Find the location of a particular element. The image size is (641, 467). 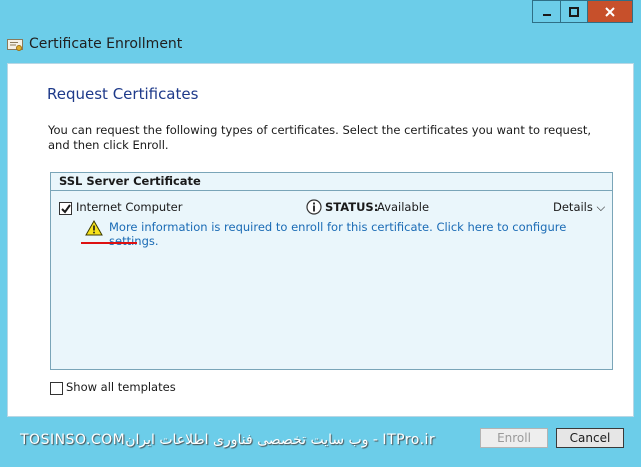

internet-computer-checkbox is located at coordinates (65, 208).